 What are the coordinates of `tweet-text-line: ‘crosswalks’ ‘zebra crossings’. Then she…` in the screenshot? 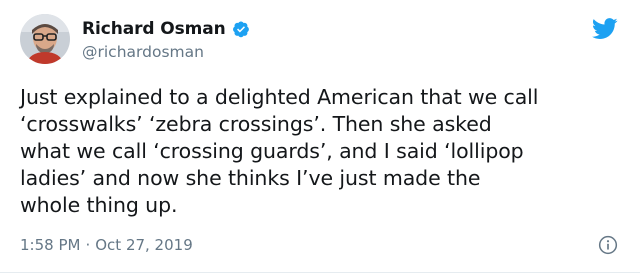 It's located at (256, 124).